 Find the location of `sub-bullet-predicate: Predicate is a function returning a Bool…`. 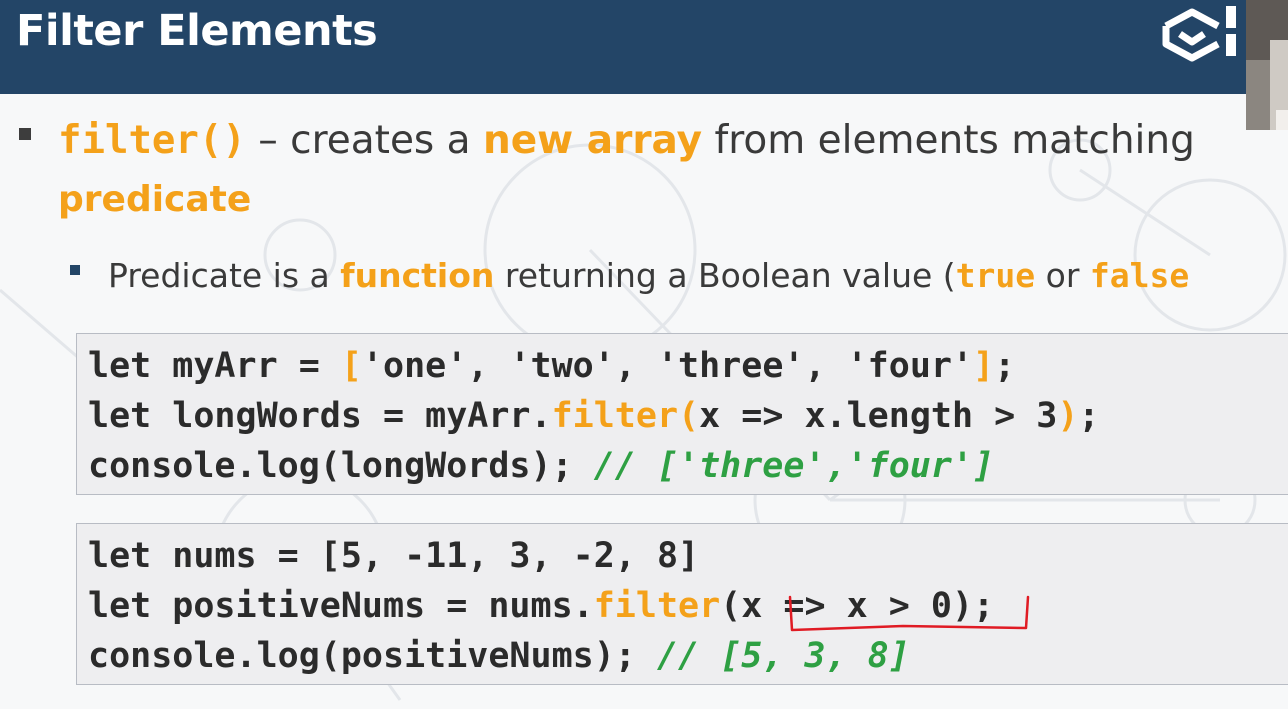

sub-bullet-predicate: Predicate is a function returning a Bool… is located at coordinates (648, 276).